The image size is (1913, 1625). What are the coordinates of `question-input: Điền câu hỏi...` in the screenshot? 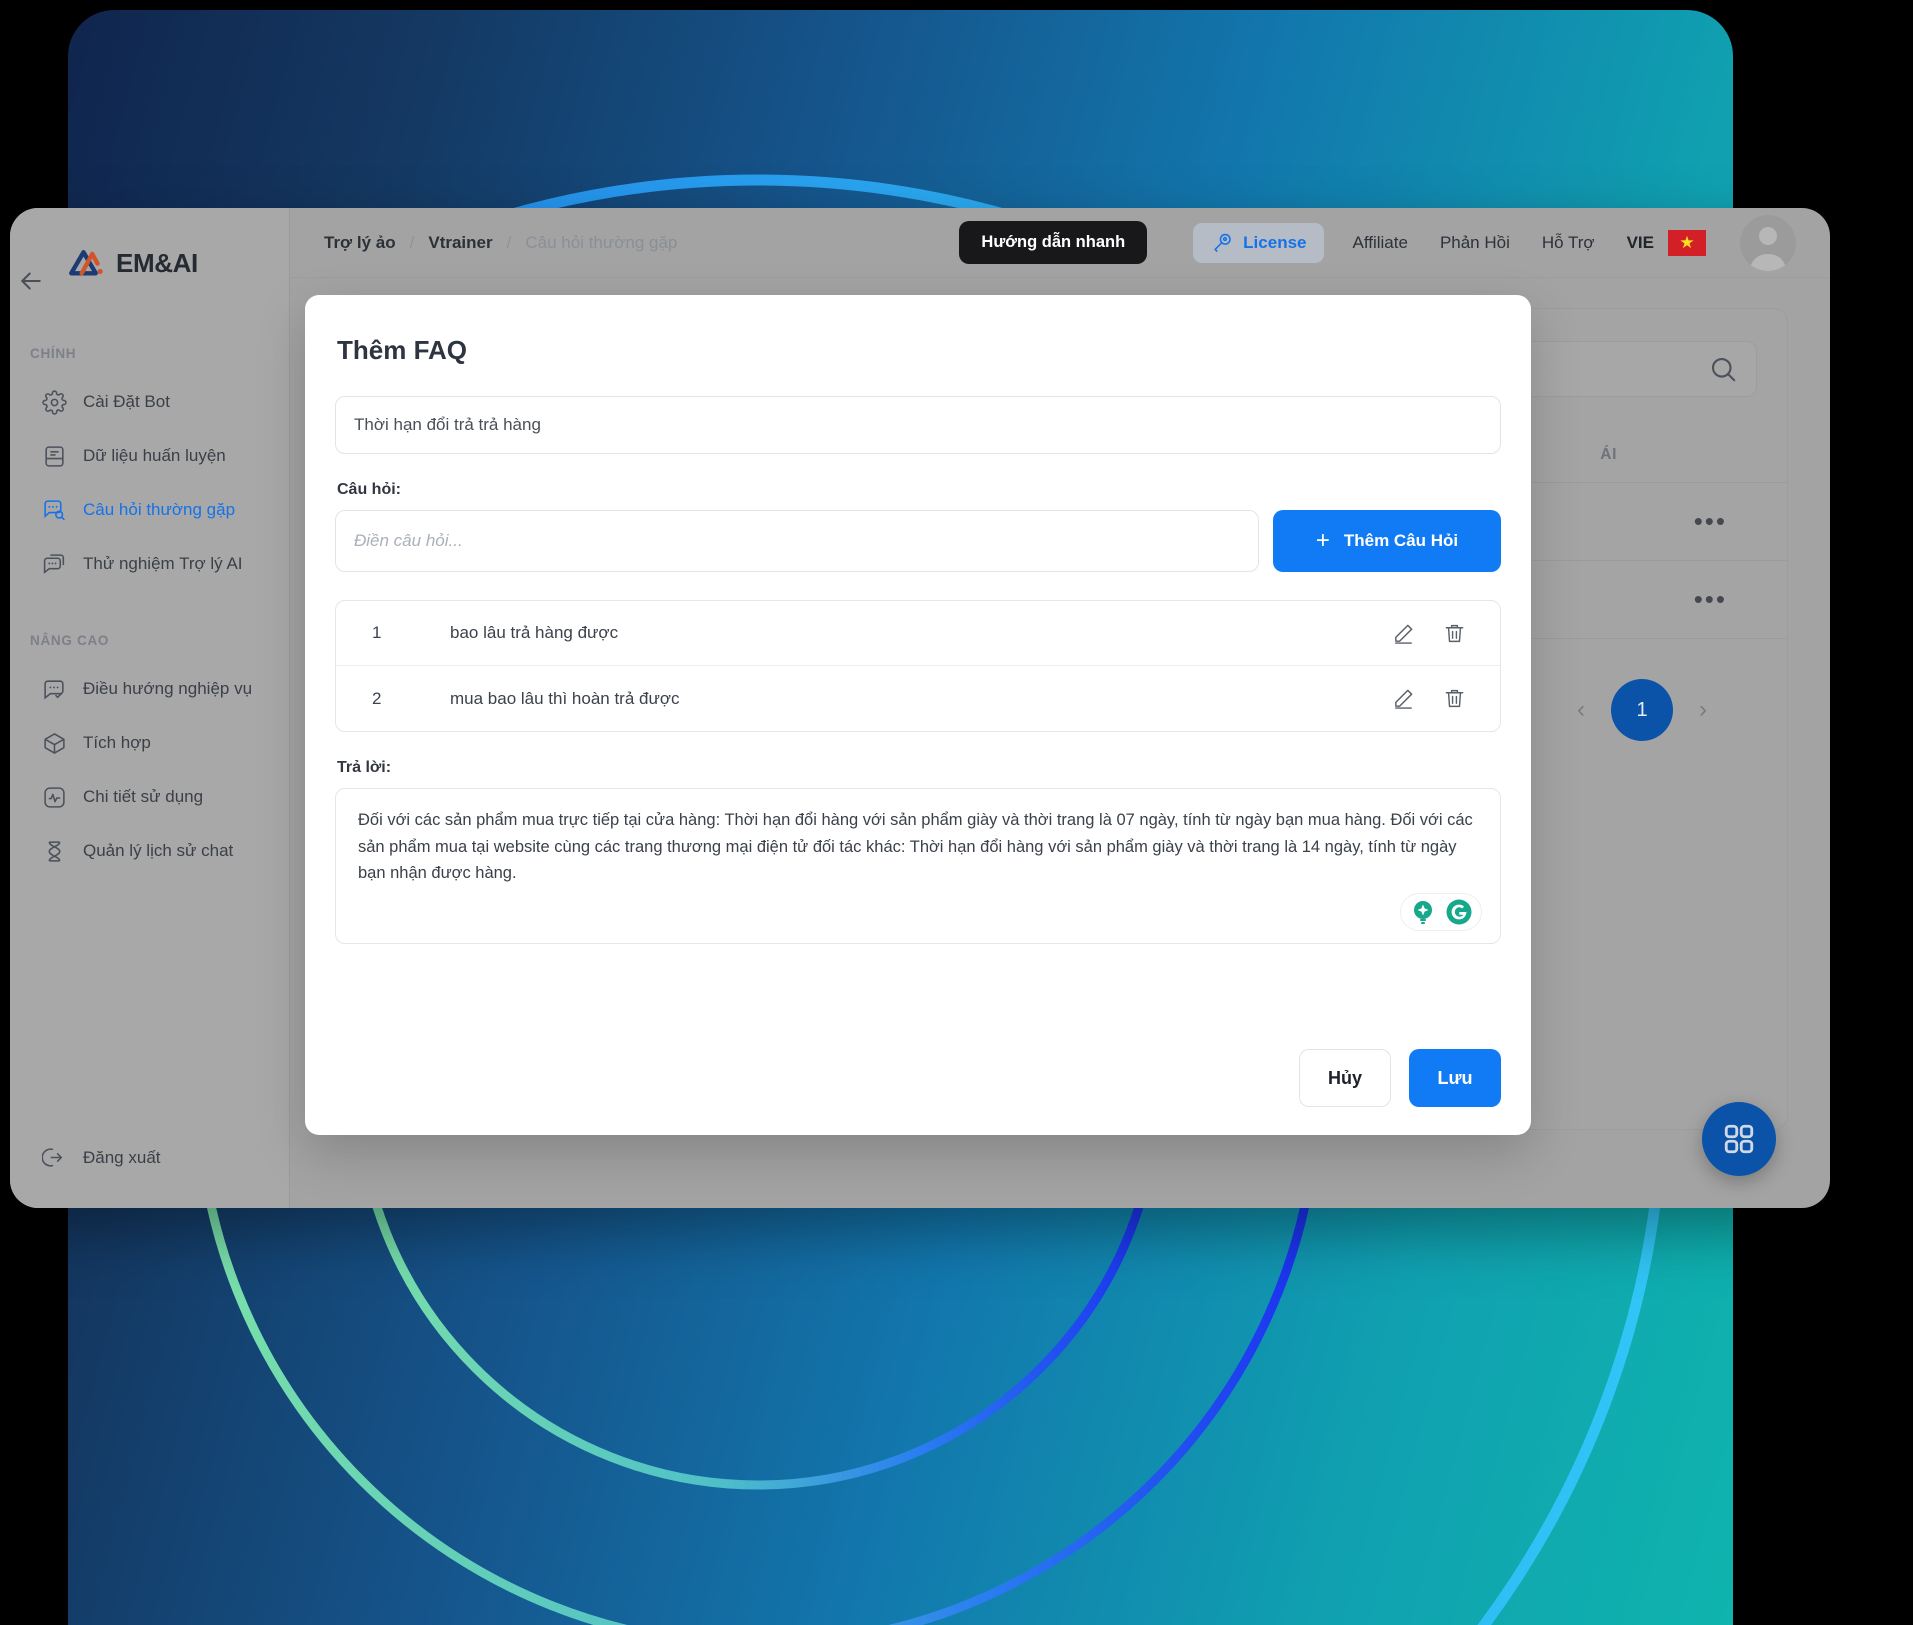 It's located at (797, 541).